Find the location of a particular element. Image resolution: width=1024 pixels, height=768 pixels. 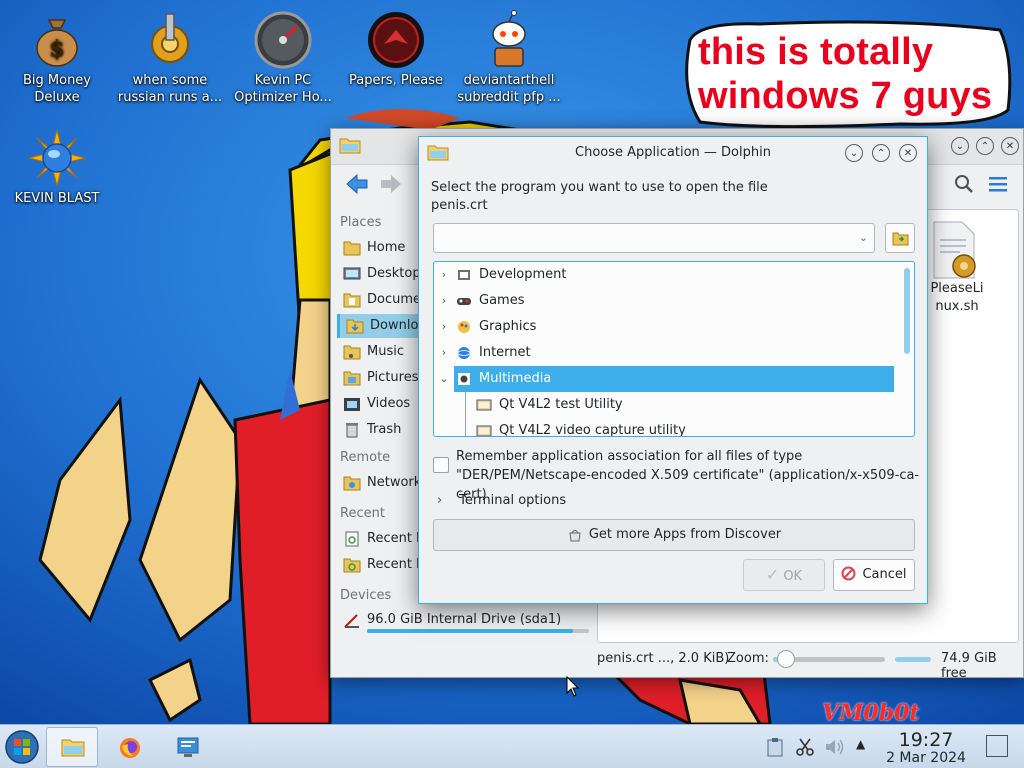

dialog-titlebar: Choose Application — Dolphin ⌄ ⌃ ✕ is located at coordinates (673, 153).